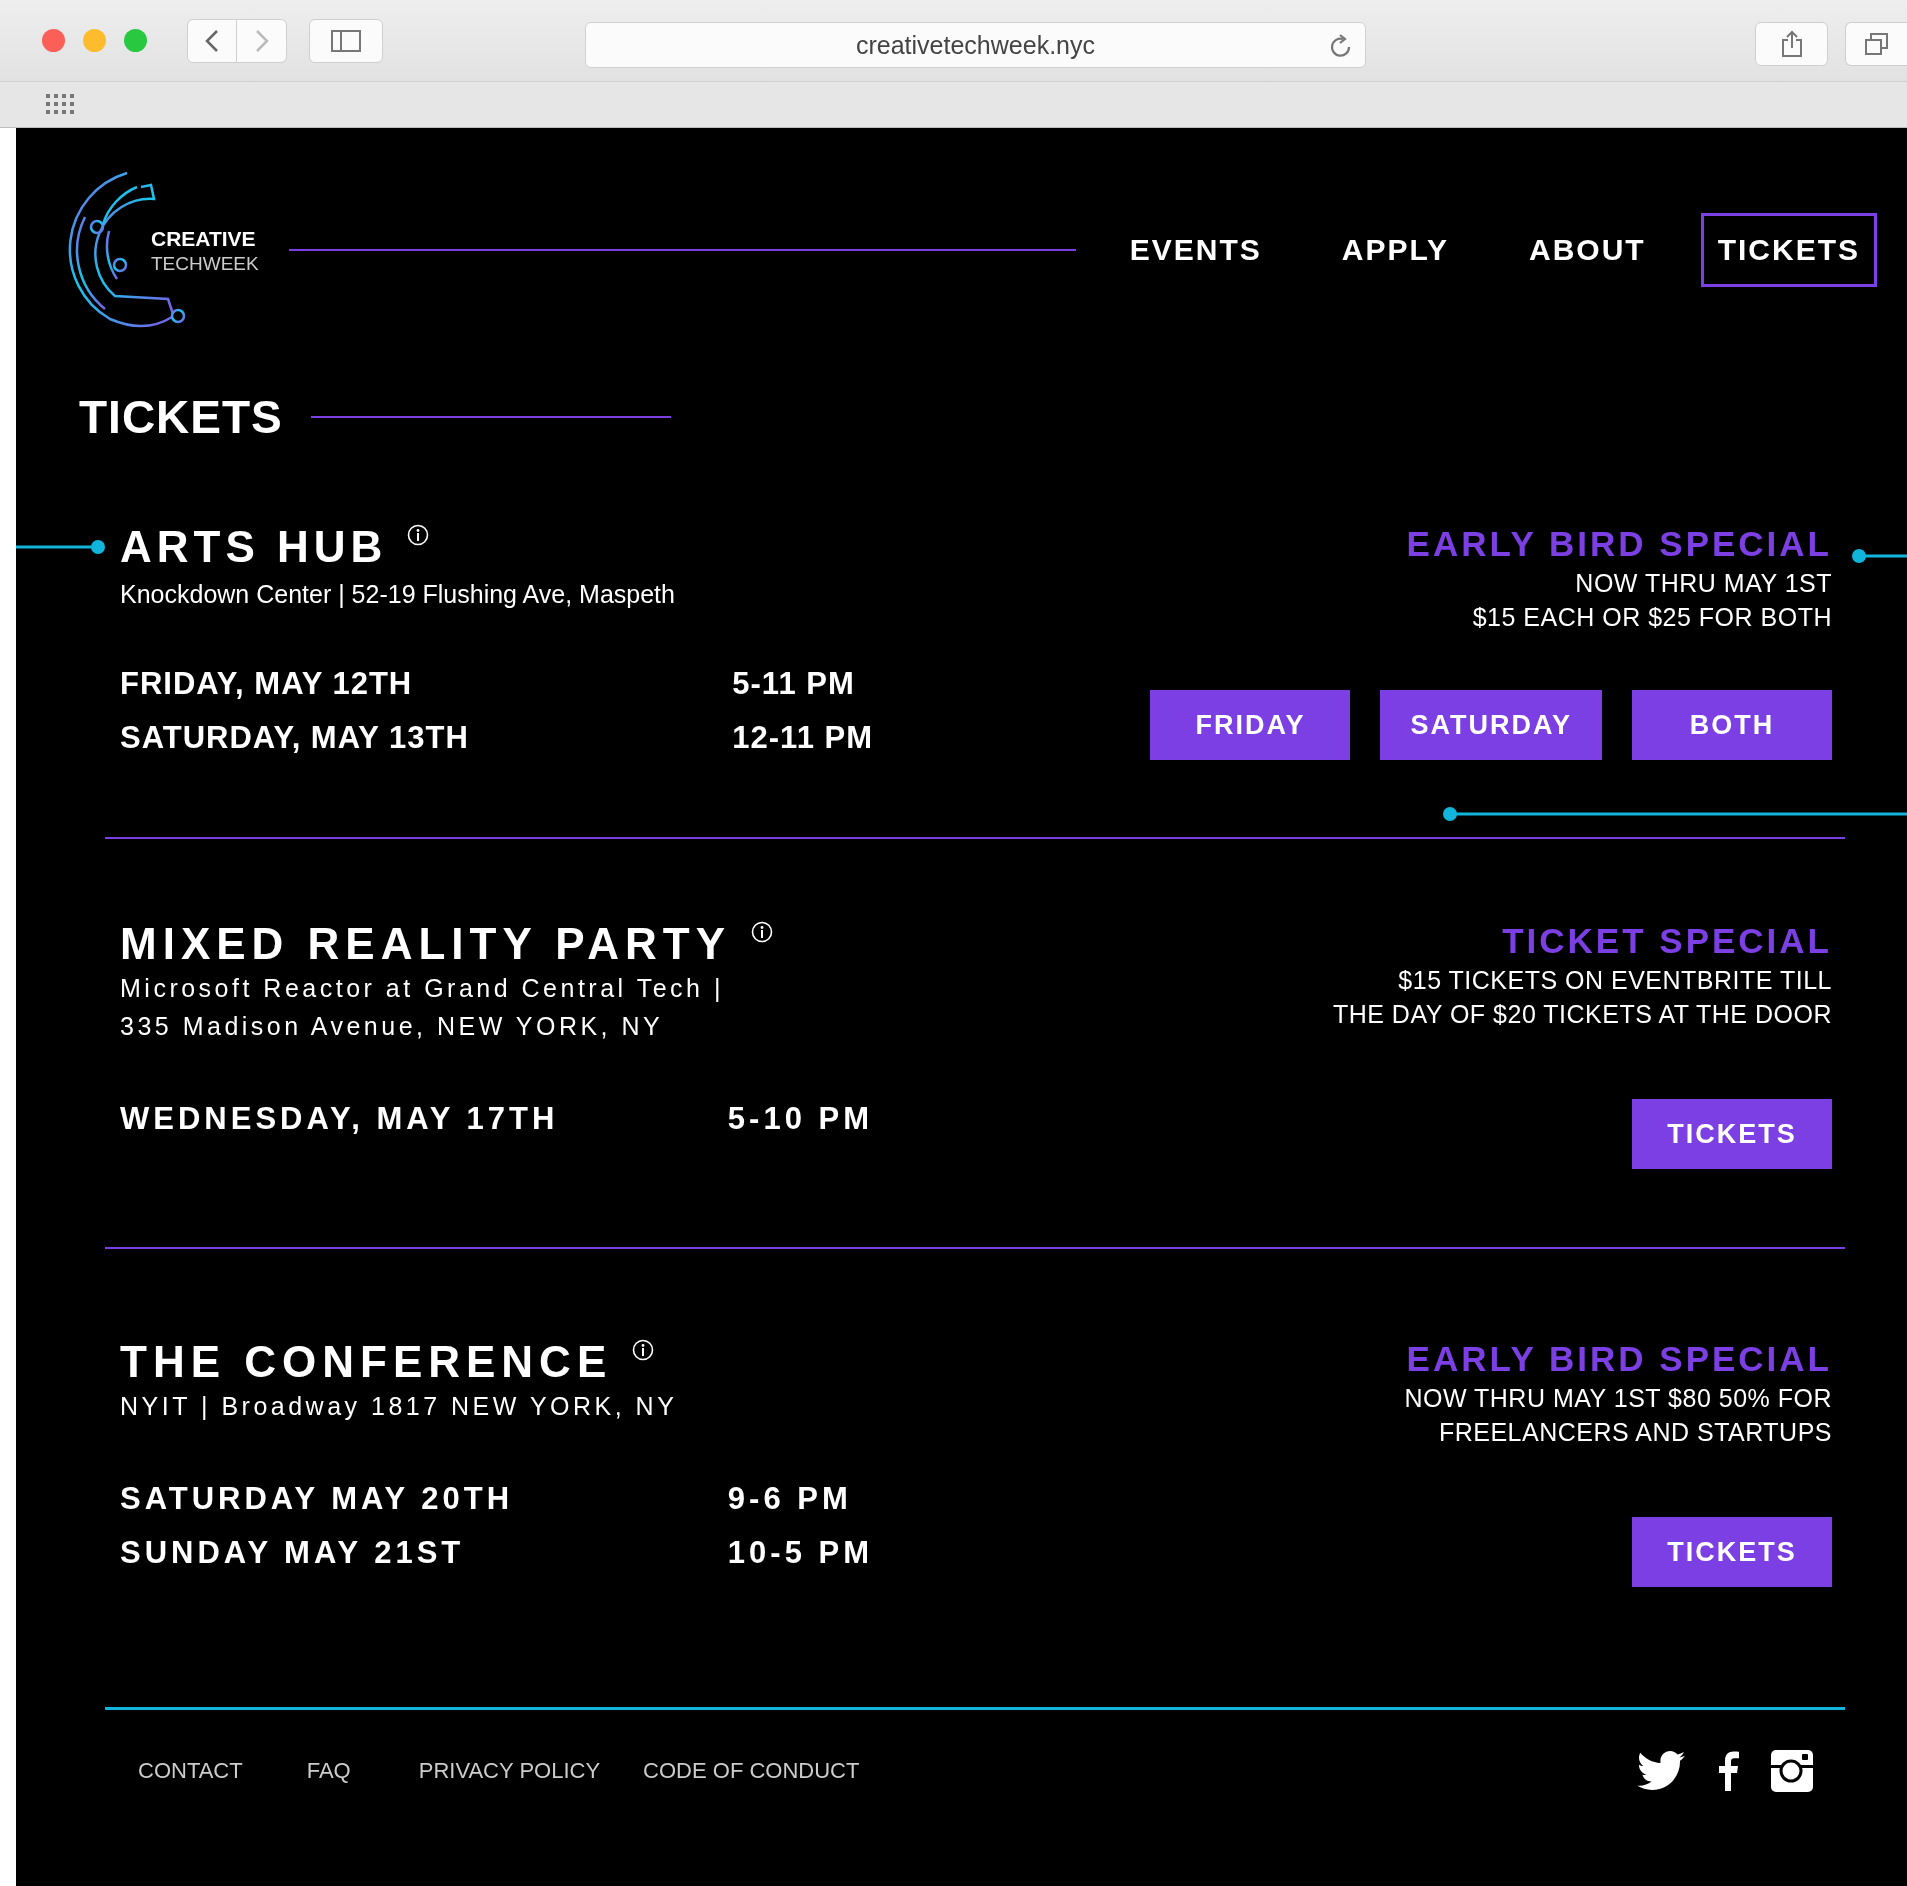  What do you see at coordinates (1250, 725) in the screenshot?
I see `ticket-button: FRIDAY` at bounding box center [1250, 725].